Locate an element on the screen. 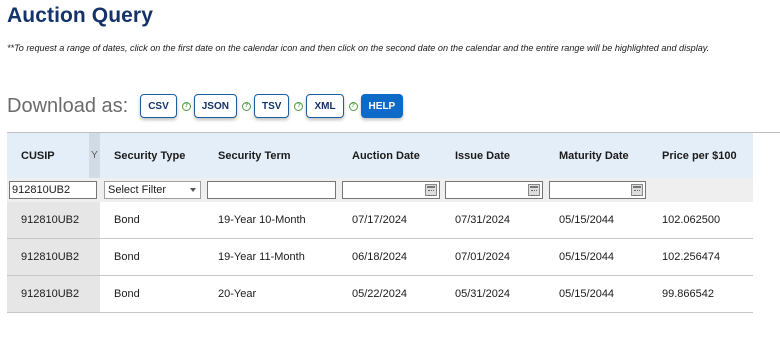 This screenshot has width=780, height=348. column-header-issue-date: Issue Date is located at coordinates (494, 155).